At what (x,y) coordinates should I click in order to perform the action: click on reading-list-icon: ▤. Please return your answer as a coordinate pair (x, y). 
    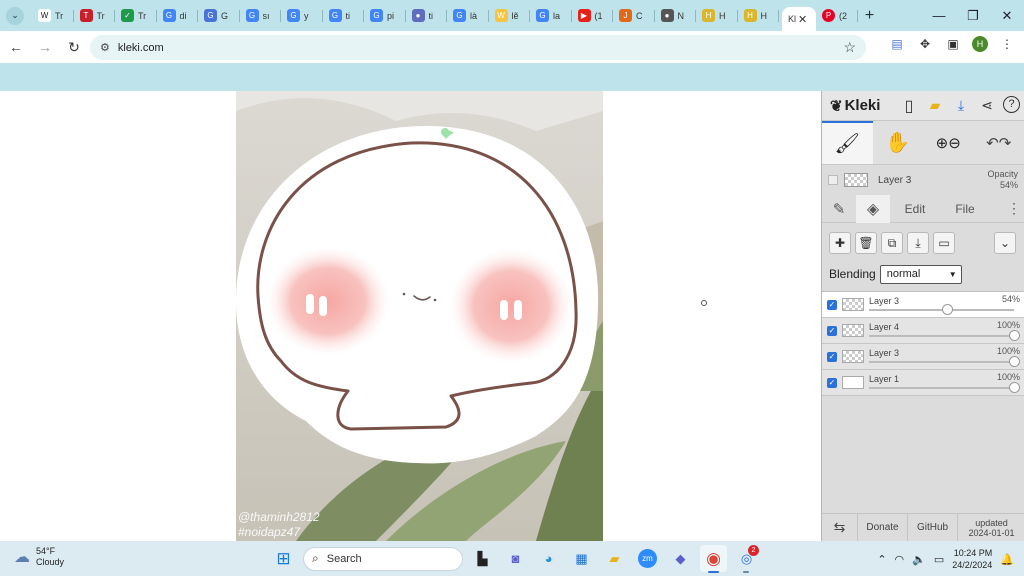
    Looking at the image, I should click on (897, 44).